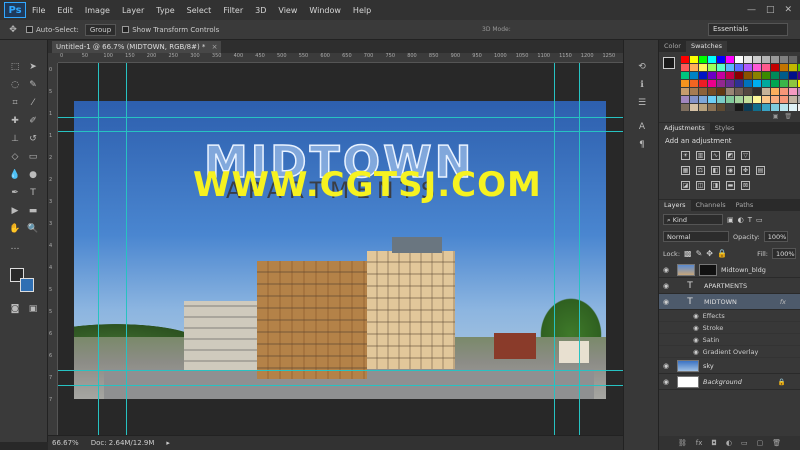 The image size is (800, 450). What do you see at coordinates (775, 236) in the screenshot?
I see `opacity-field: 100%` at bounding box center [775, 236].